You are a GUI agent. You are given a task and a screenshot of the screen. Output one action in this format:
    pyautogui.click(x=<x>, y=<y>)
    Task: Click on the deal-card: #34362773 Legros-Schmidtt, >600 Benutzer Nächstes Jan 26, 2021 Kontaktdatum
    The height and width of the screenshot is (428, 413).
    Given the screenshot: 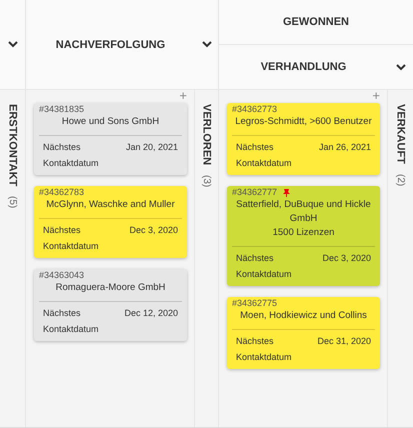 What is the action you would take?
    pyautogui.click(x=303, y=139)
    